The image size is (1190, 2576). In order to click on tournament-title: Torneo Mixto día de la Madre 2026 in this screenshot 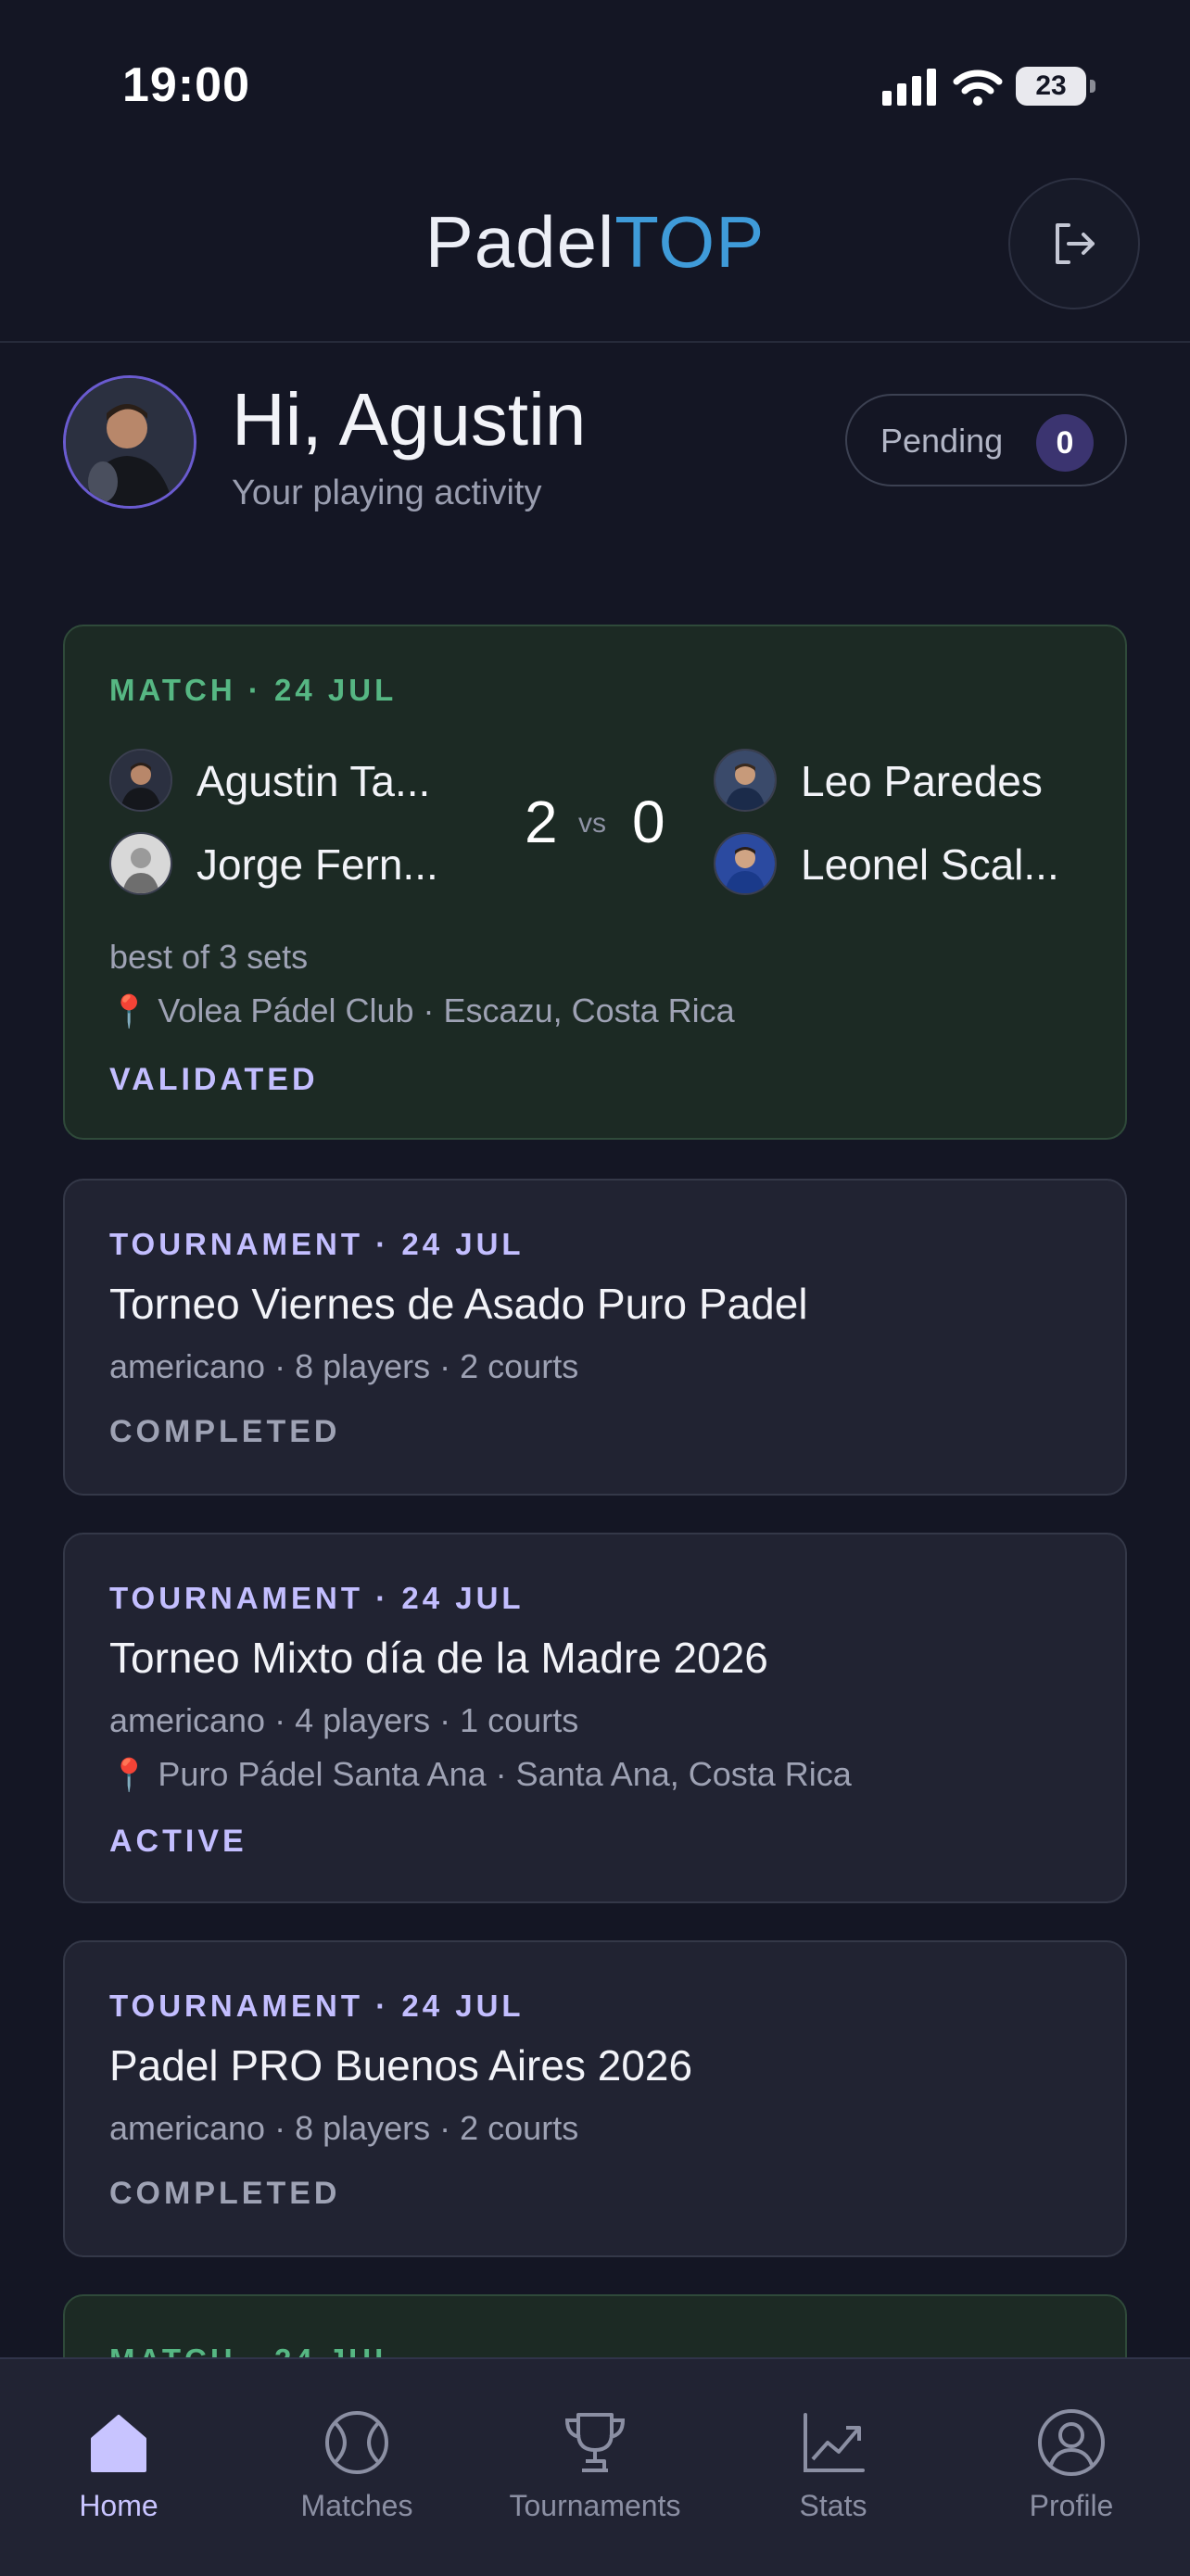, I will do `click(438, 1658)`.